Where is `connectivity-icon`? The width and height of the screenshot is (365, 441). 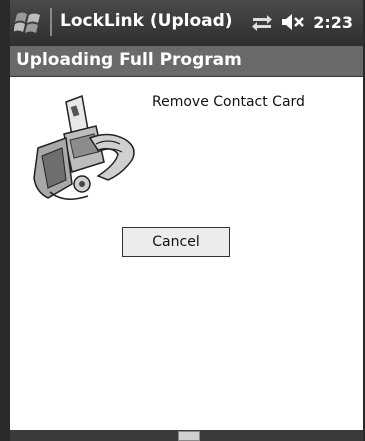 connectivity-icon is located at coordinates (262, 22).